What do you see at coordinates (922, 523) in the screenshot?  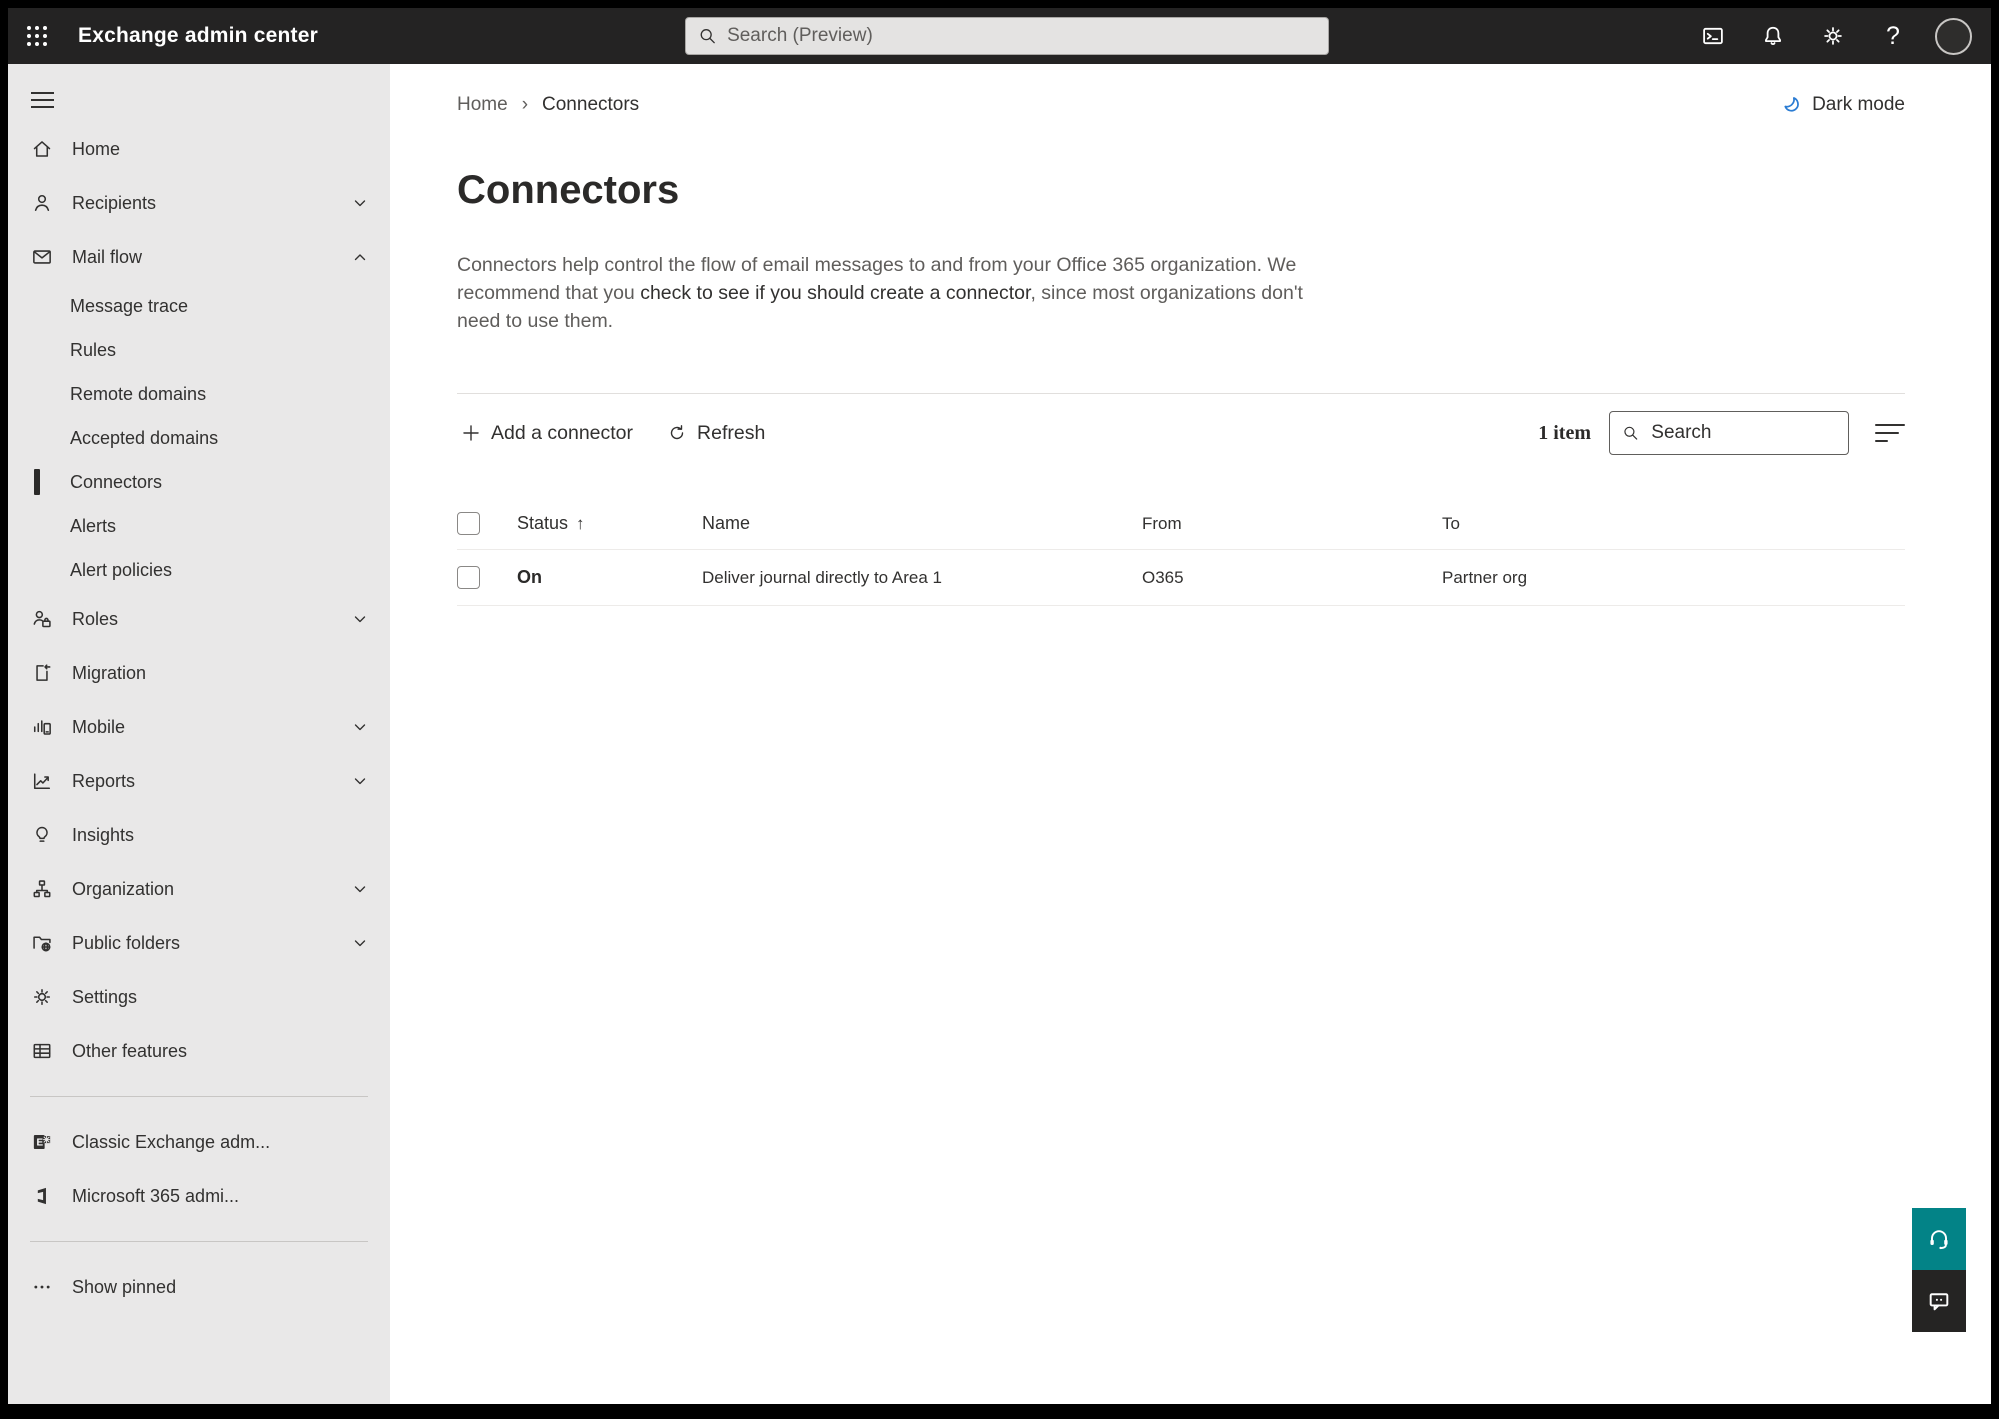 I see `column-header-name: Name` at bounding box center [922, 523].